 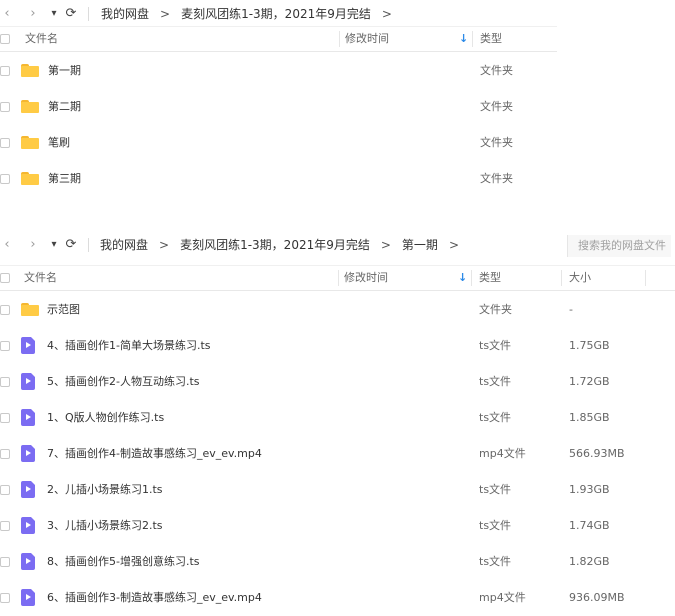 I want to click on file-name: 2、儿插小场景练习1.ts, so click(x=105, y=489).